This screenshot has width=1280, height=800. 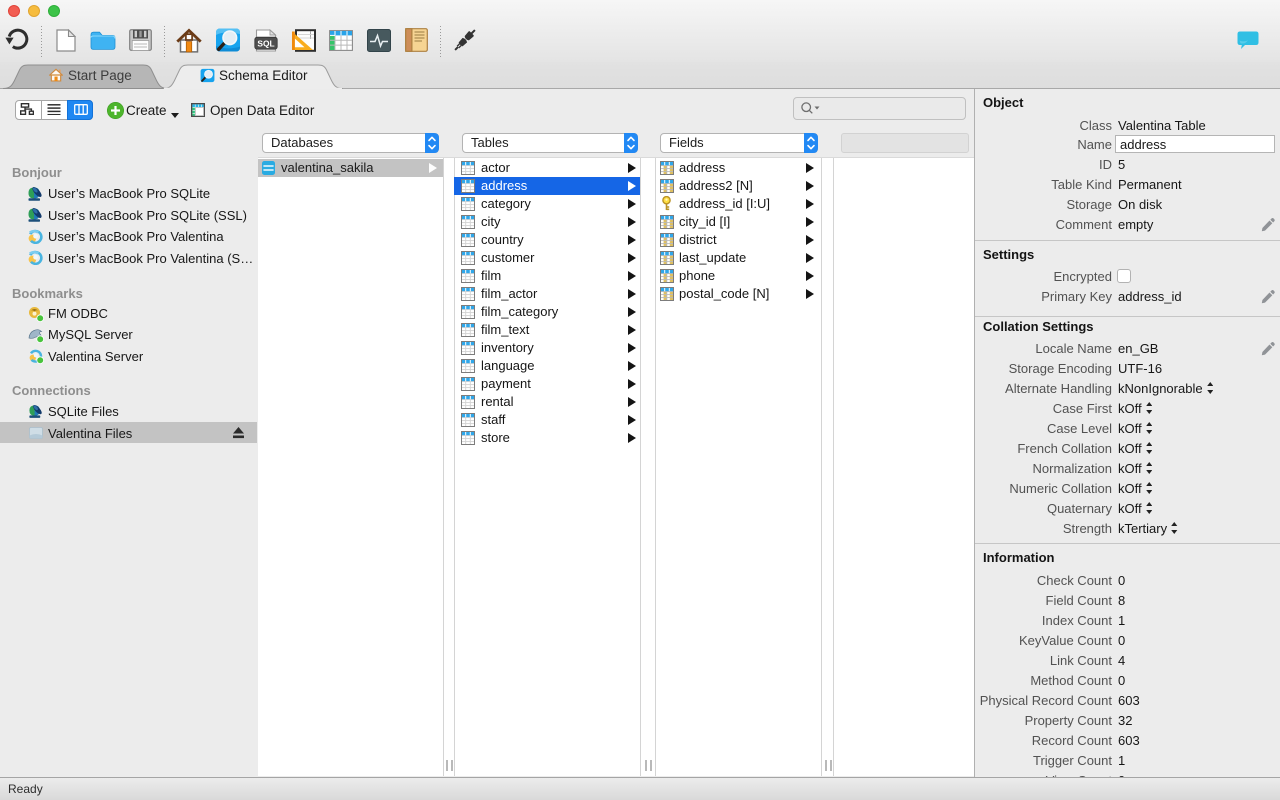 I want to click on svg-text: SQL, so click(x=265, y=44).